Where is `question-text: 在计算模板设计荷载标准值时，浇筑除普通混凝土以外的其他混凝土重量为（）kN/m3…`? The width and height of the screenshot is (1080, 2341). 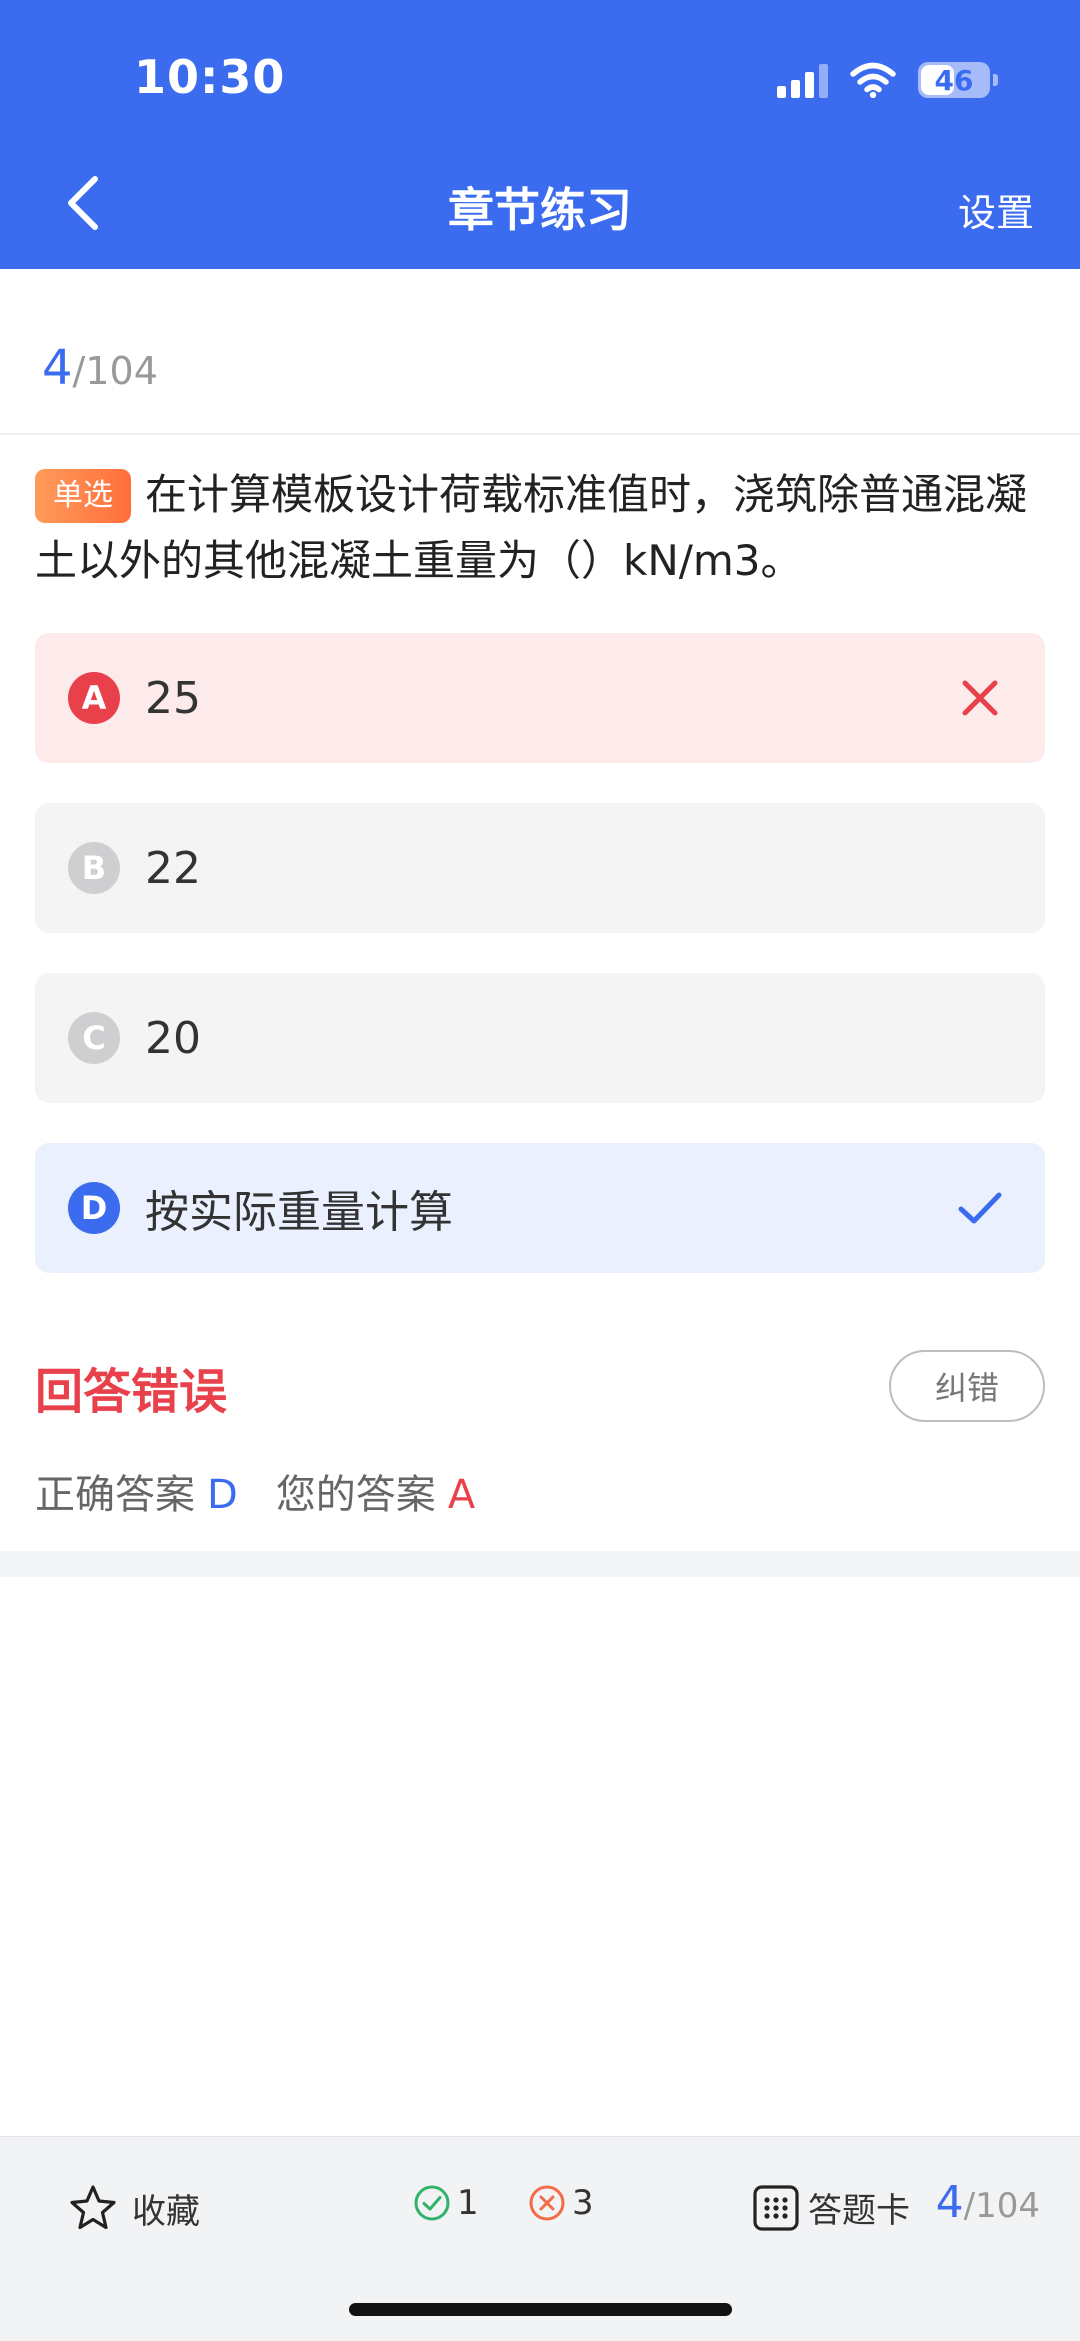
question-text: 在计算模板设计荷载标准值时，浇筑除普通混凝土以外的其他混凝土重量为（）kN/m3… is located at coordinates (531, 527).